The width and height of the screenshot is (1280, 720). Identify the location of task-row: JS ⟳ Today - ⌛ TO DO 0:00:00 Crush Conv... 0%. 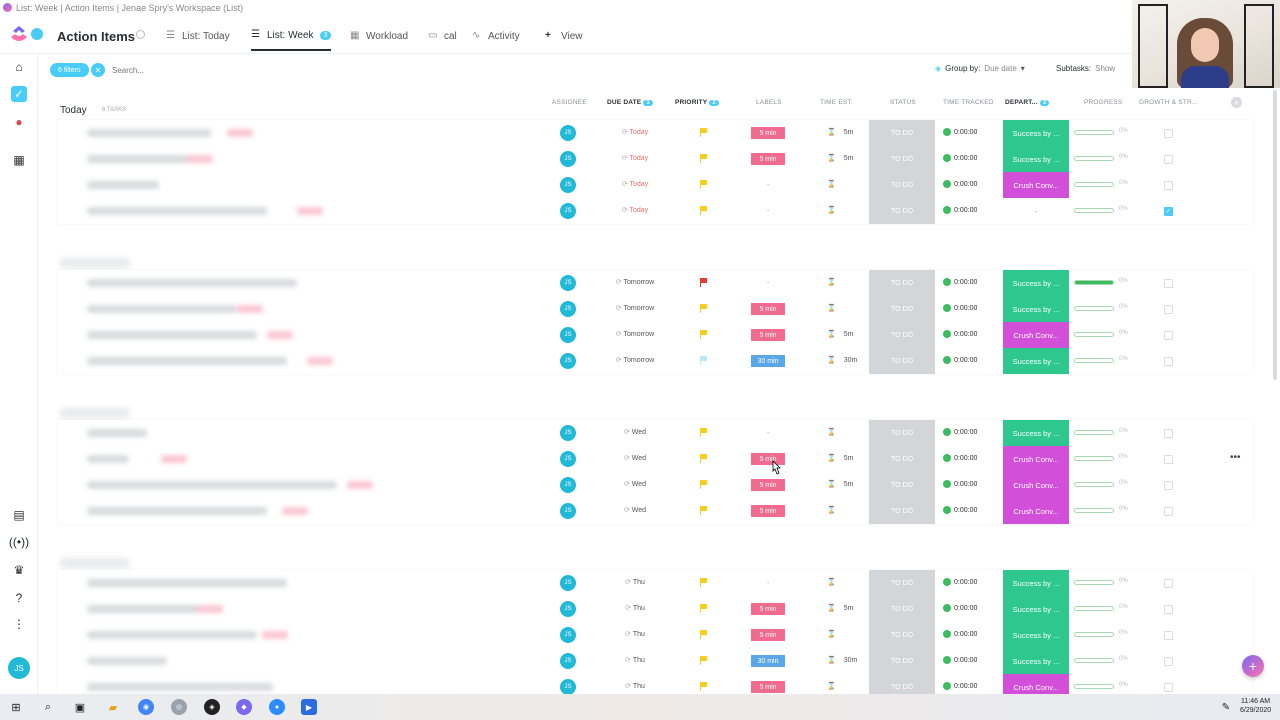
(655, 185).